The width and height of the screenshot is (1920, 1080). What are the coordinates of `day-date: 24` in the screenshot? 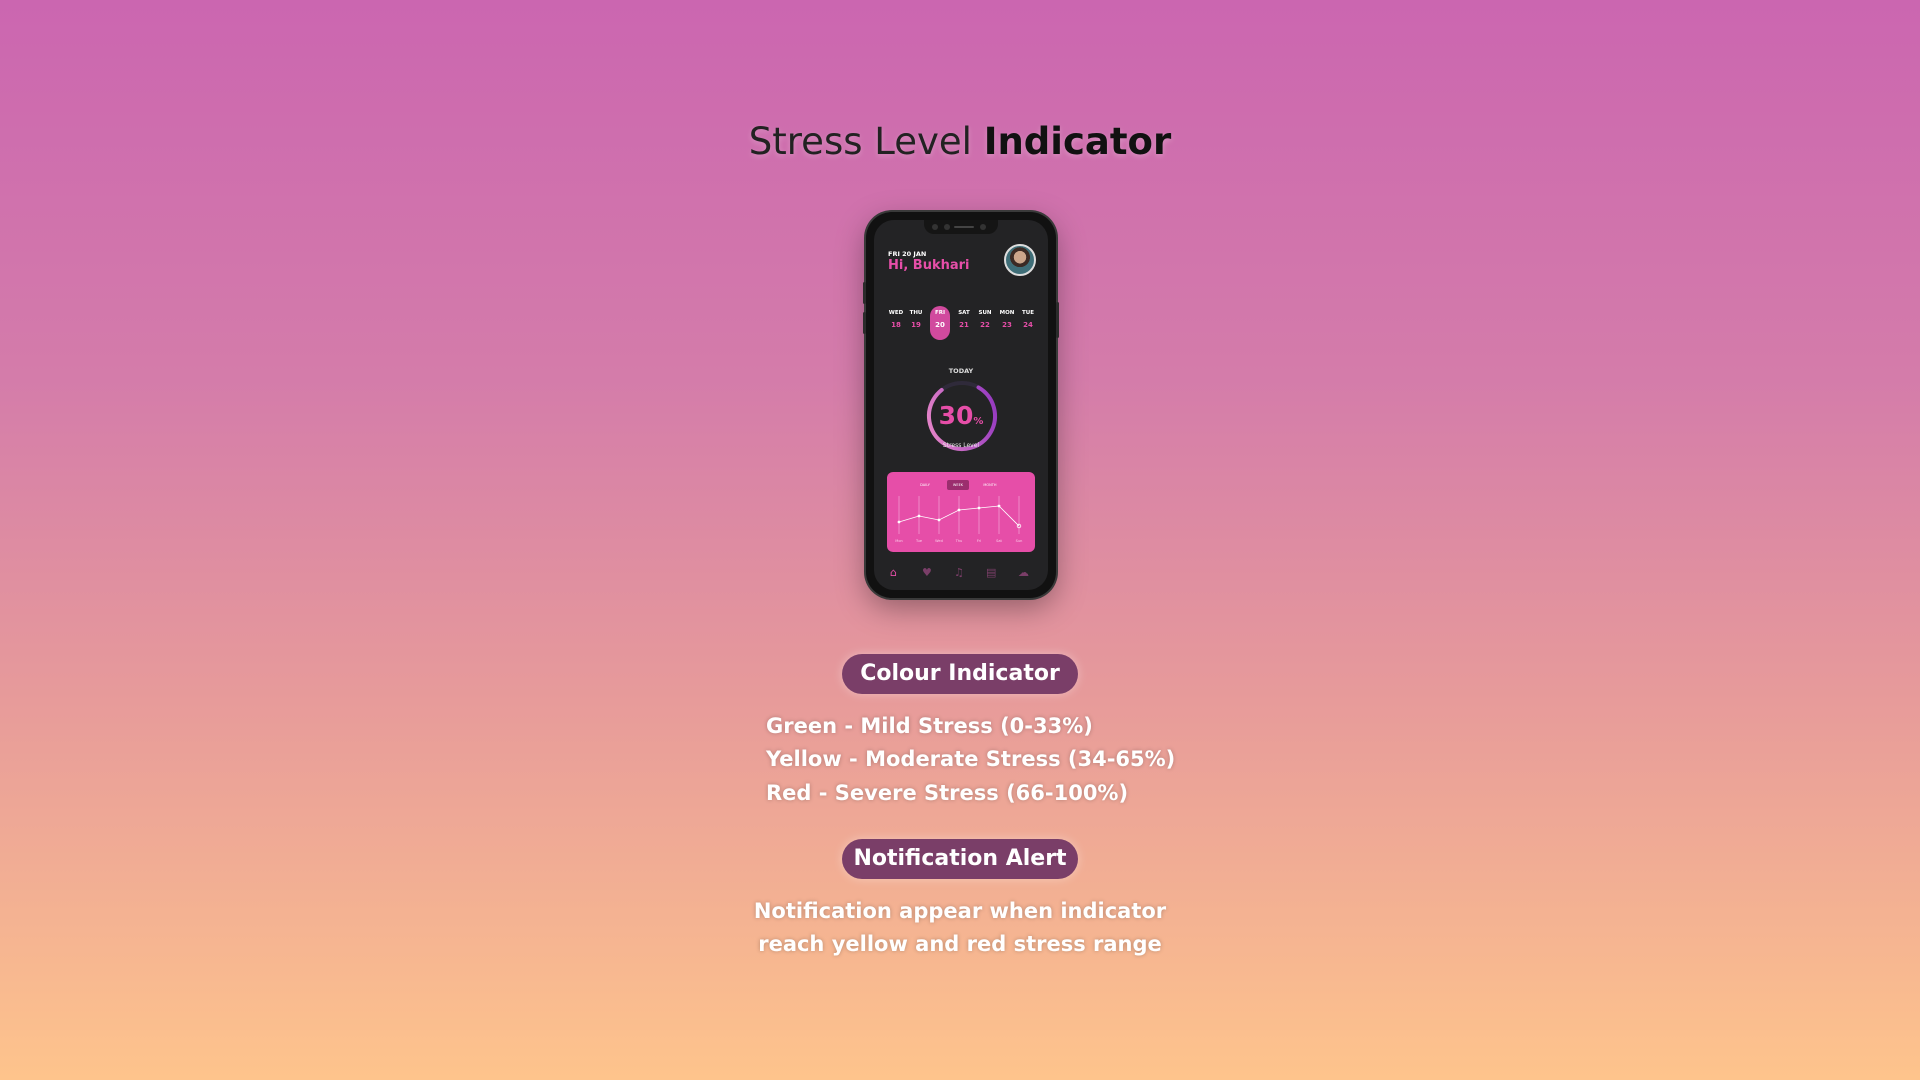 It's located at (1028, 325).